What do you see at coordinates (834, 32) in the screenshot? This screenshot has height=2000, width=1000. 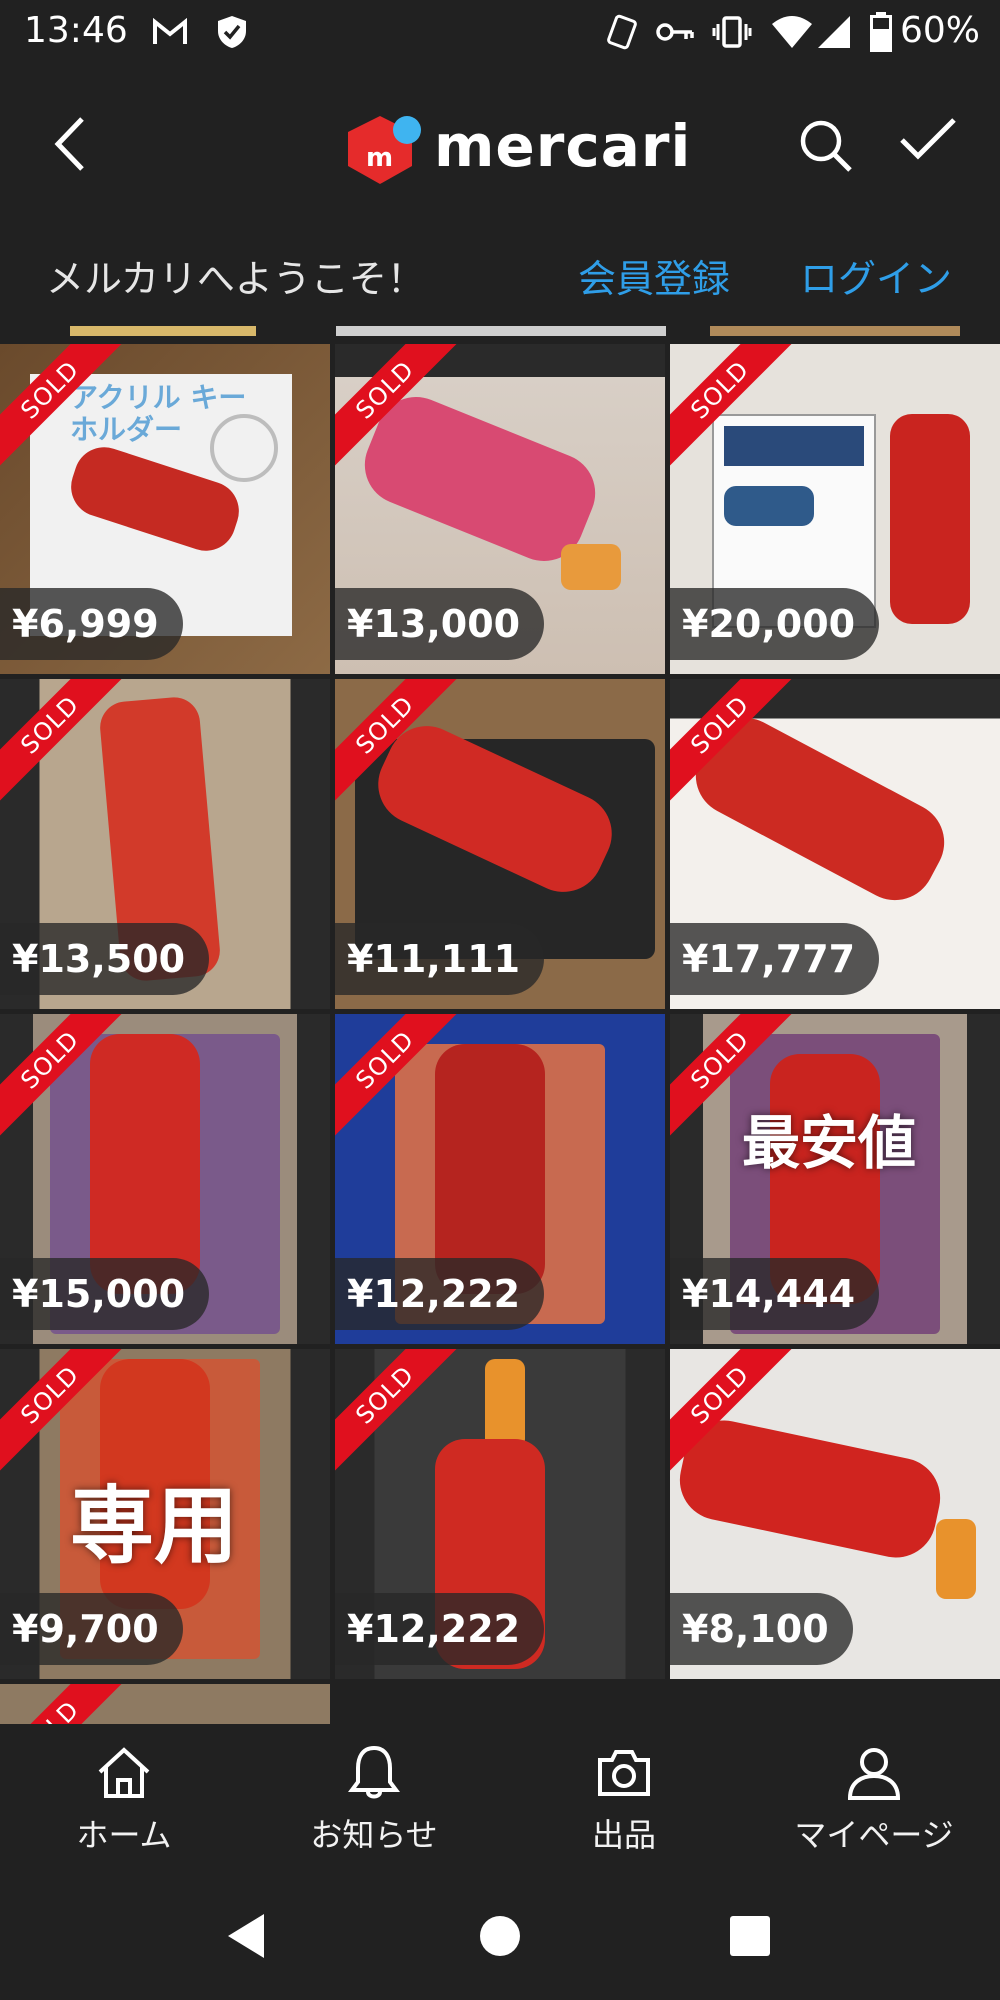 I see `cell-signal-icon` at bounding box center [834, 32].